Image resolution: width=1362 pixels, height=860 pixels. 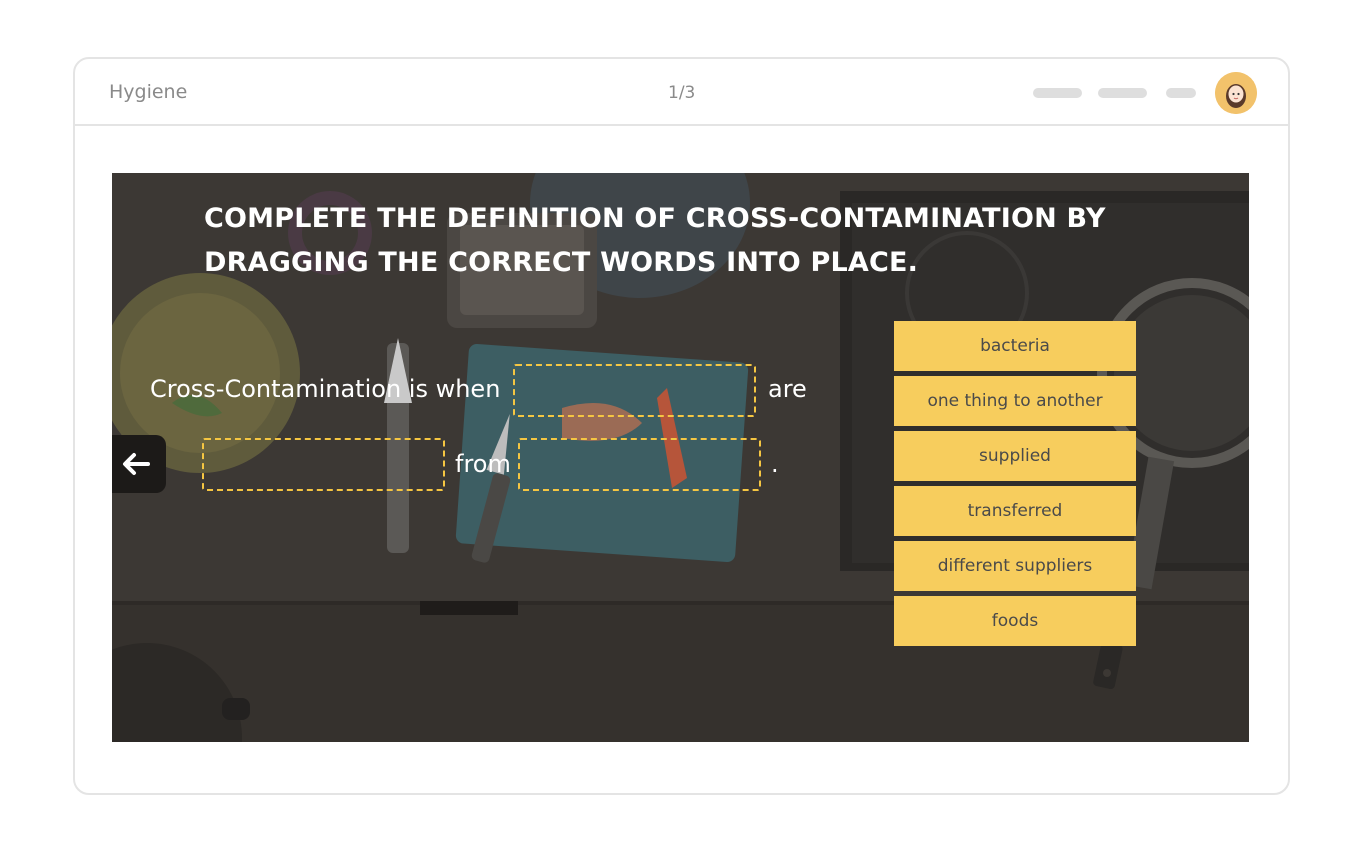 What do you see at coordinates (787, 389) in the screenshot?
I see `sentence-part-2: are` at bounding box center [787, 389].